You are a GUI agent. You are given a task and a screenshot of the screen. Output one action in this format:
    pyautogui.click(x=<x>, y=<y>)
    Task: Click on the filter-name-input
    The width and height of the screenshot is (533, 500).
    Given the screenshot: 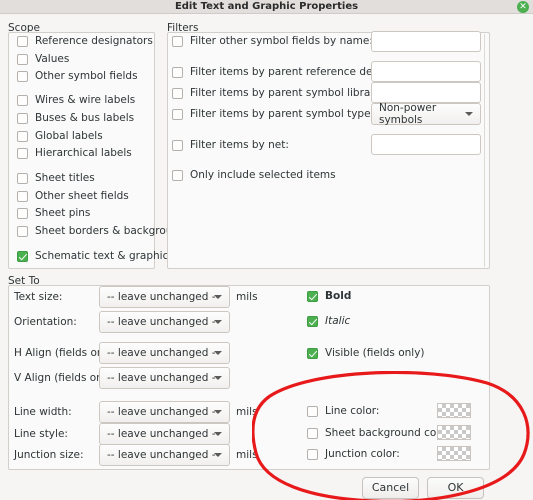 What is the action you would take?
    pyautogui.click(x=426, y=41)
    